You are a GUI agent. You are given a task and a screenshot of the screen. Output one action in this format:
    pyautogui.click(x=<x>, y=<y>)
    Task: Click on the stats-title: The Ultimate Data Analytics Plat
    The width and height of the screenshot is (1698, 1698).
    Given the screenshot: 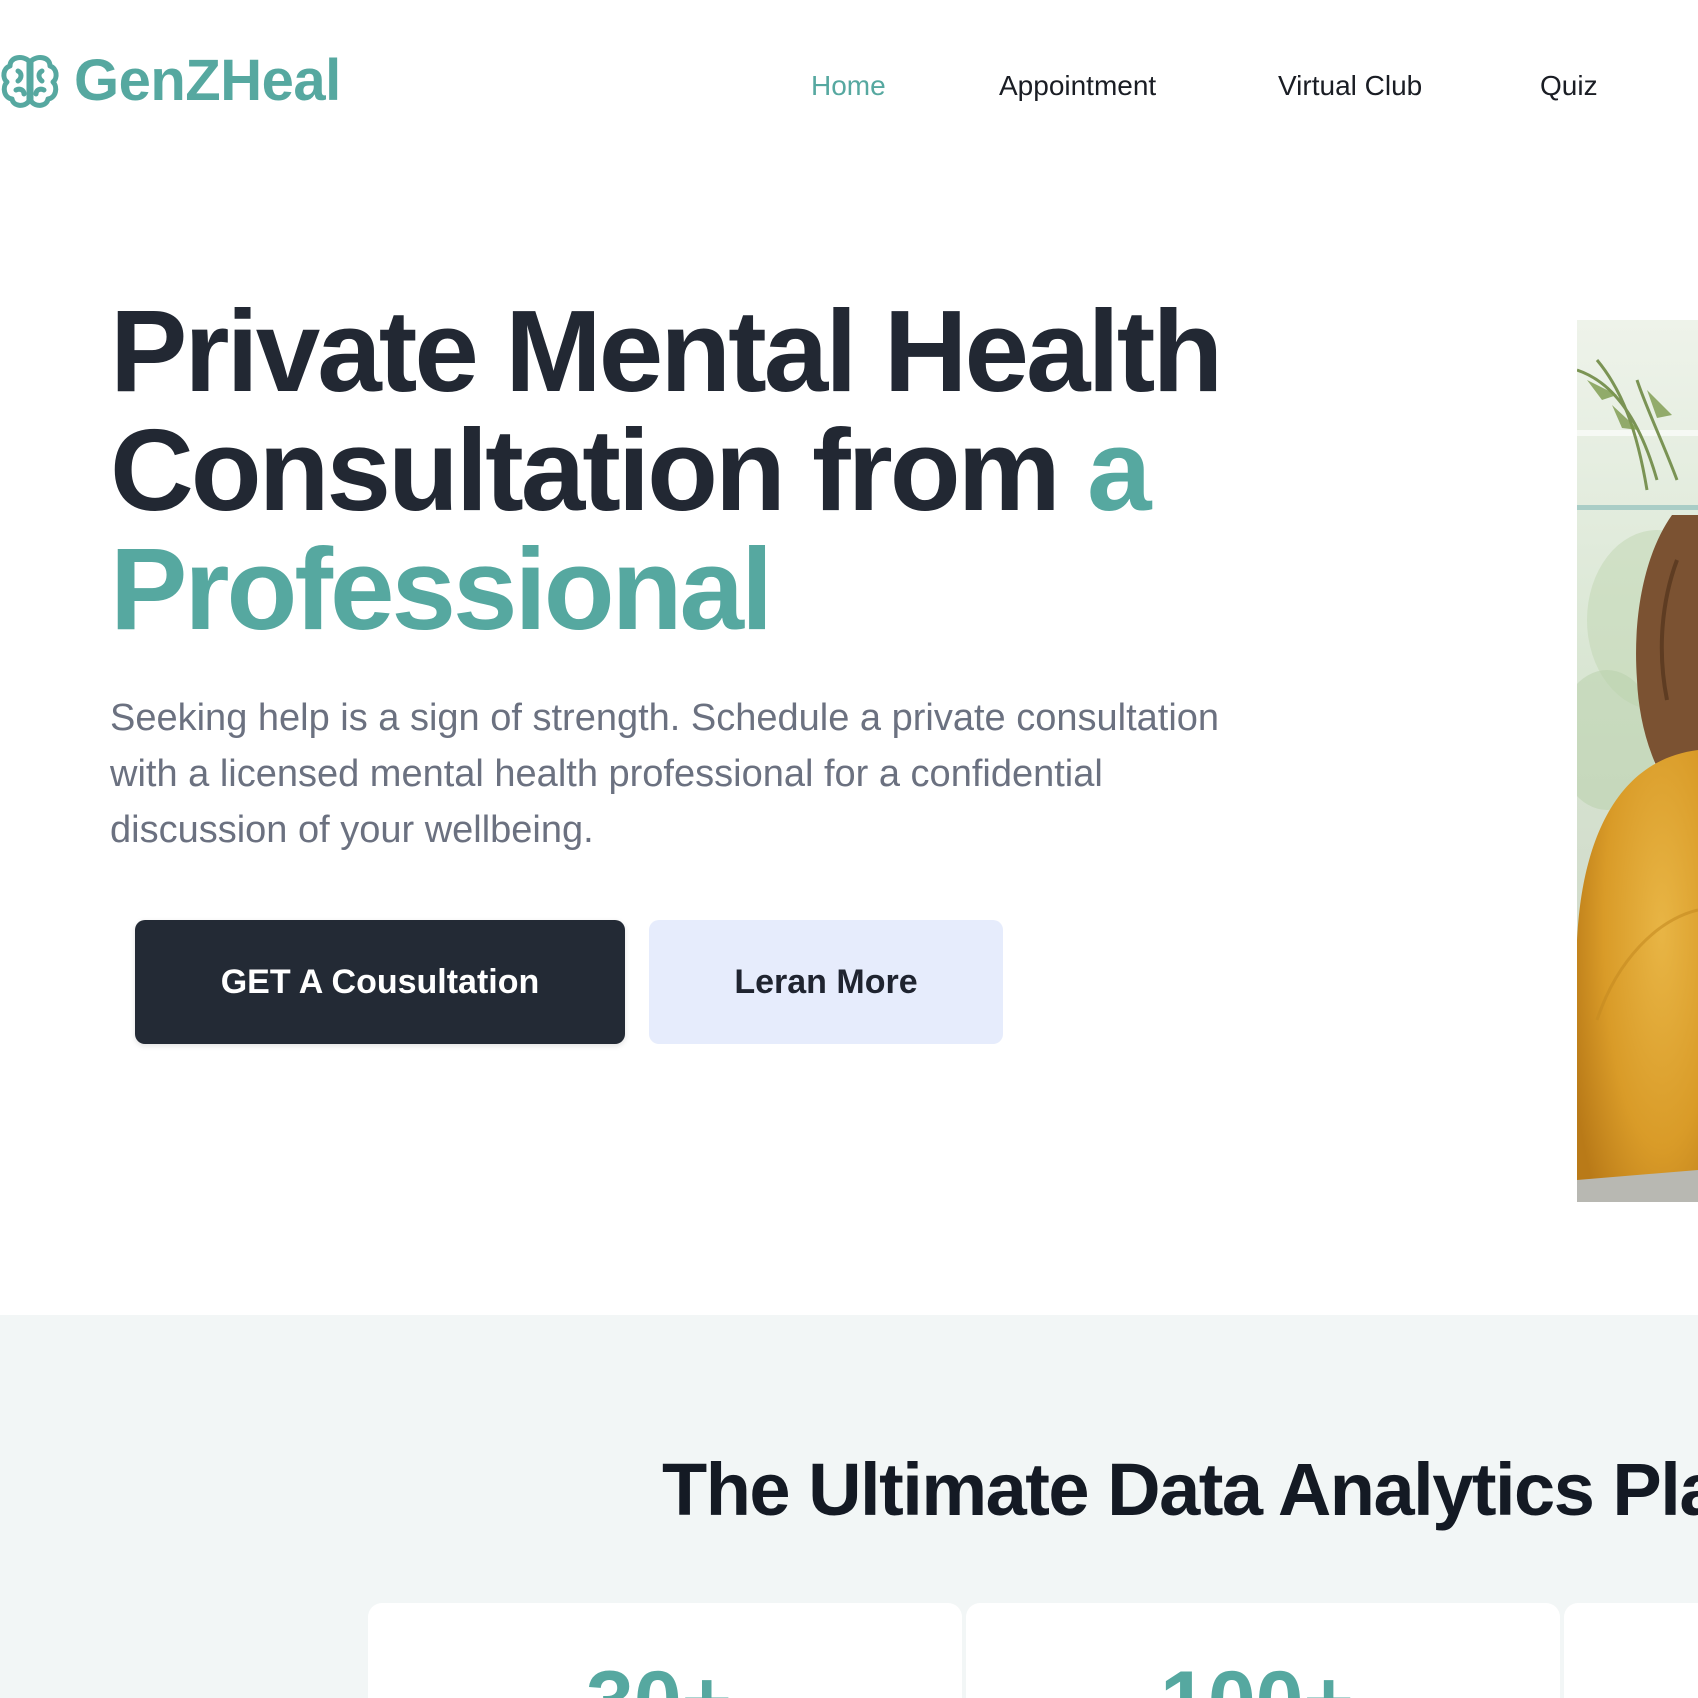 What is the action you would take?
    pyautogui.click(x=1180, y=1489)
    